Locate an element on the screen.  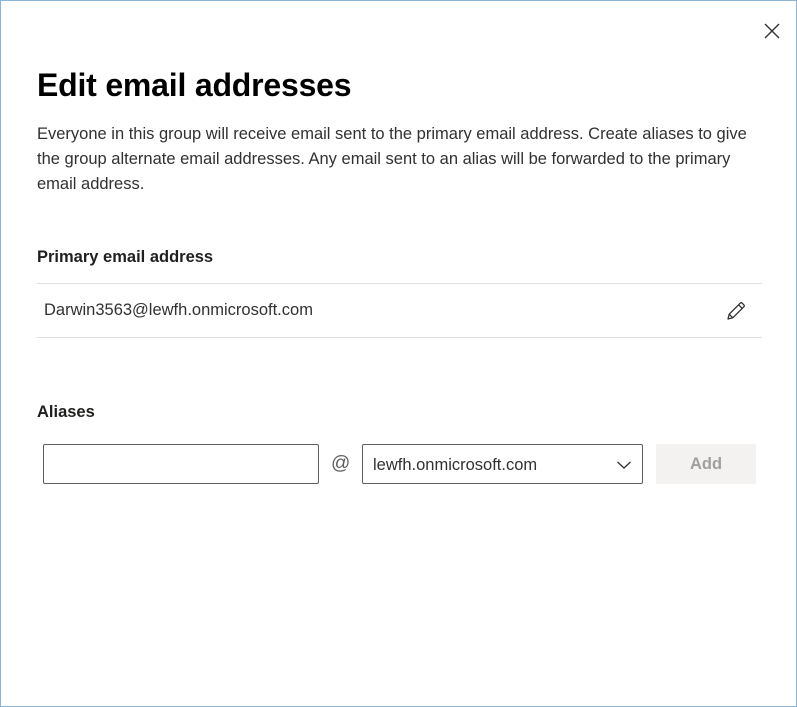
pencil-icon is located at coordinates (736, 311).